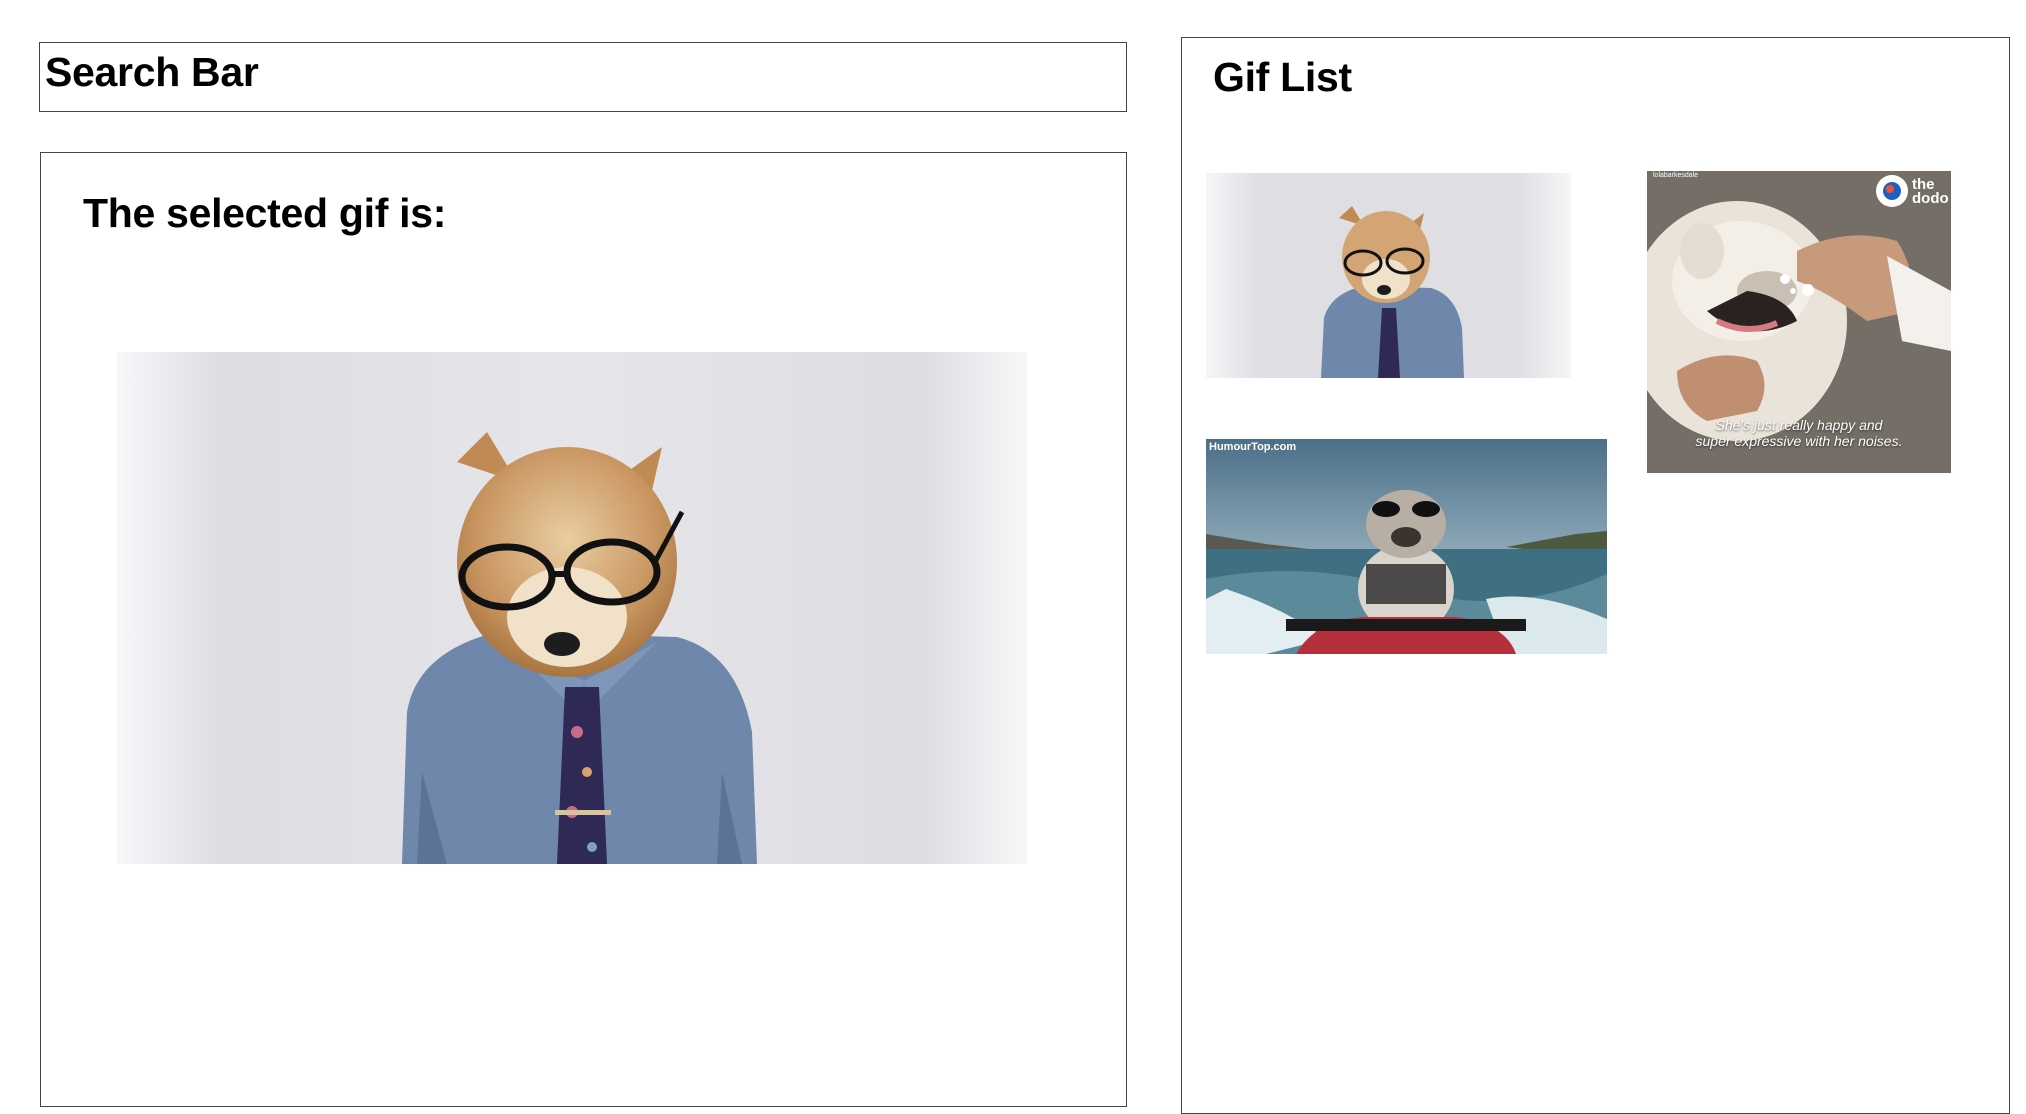 Image resolution: width=2026 pixels, height=1114 pixels. Describe the element at coordinates (152, 72) in the screenshot. I see `search-bar-title: Search Bar` at that location.